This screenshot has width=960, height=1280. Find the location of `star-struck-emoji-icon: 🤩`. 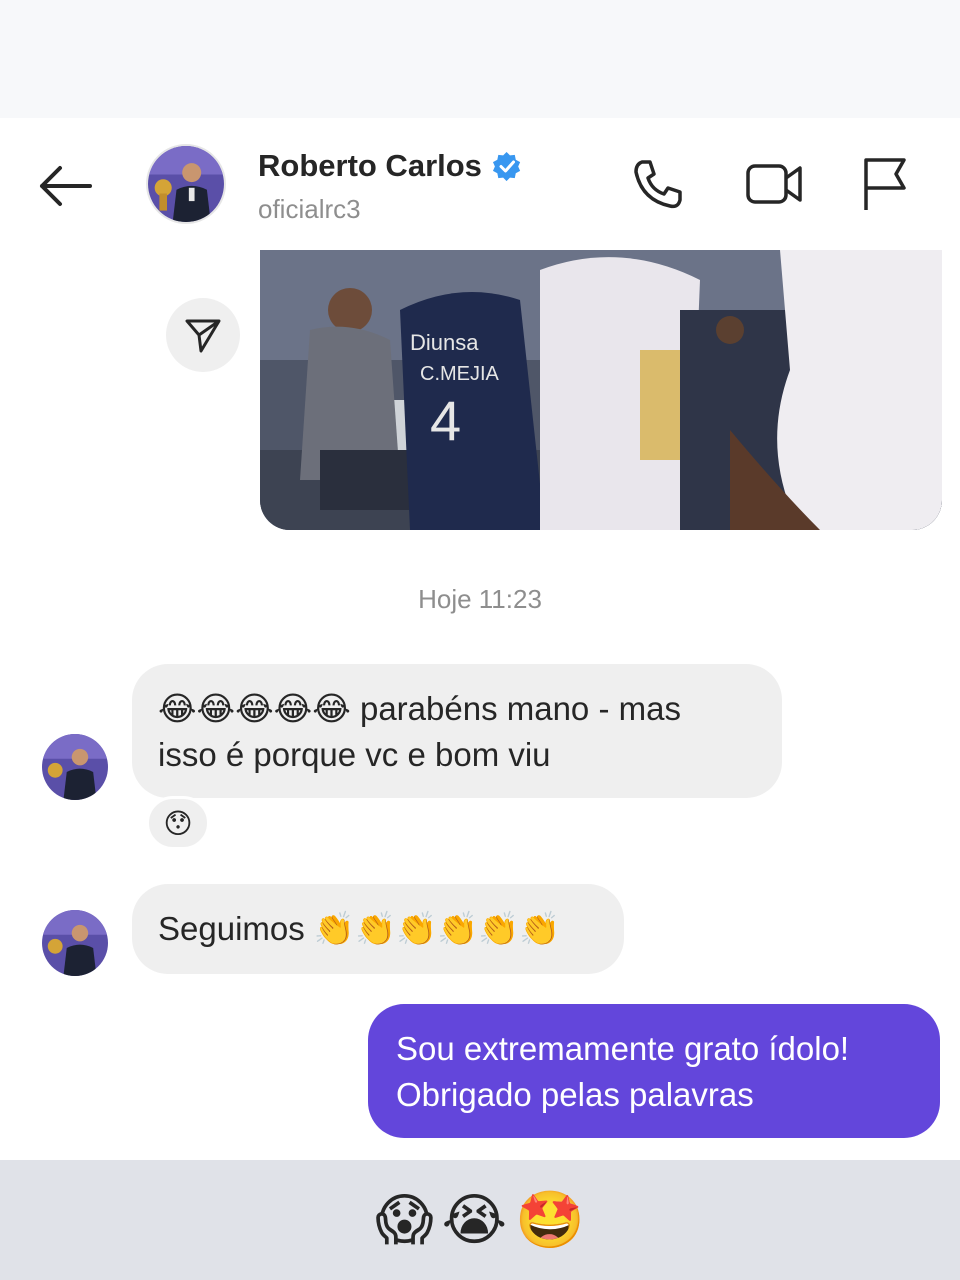

star-struck-emoji-icon: 🤩 is located at coordinates (550, 1220).